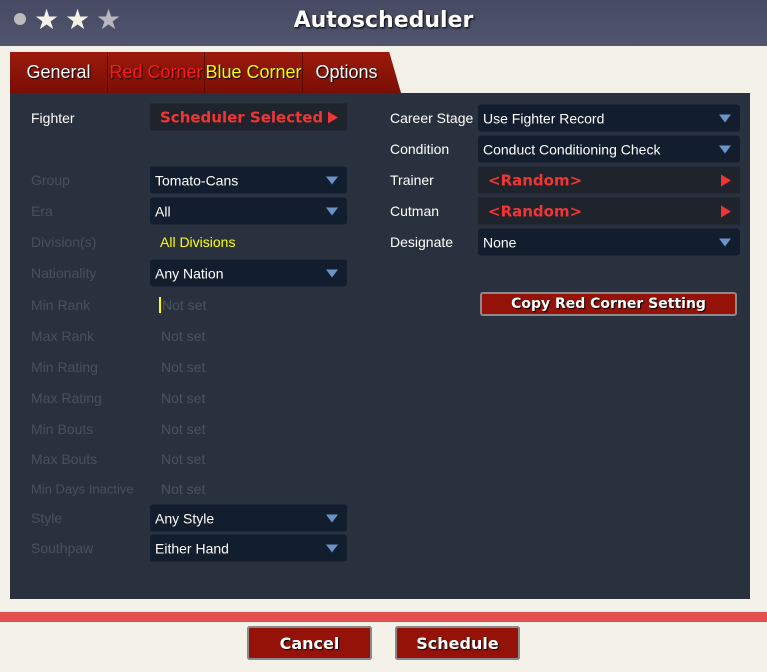 This screenshot has width=767, height=672. Describe the element at coordinates (248, 180) in the screenshot. I see `group-dropdown: Tomato-Cans` at that location.